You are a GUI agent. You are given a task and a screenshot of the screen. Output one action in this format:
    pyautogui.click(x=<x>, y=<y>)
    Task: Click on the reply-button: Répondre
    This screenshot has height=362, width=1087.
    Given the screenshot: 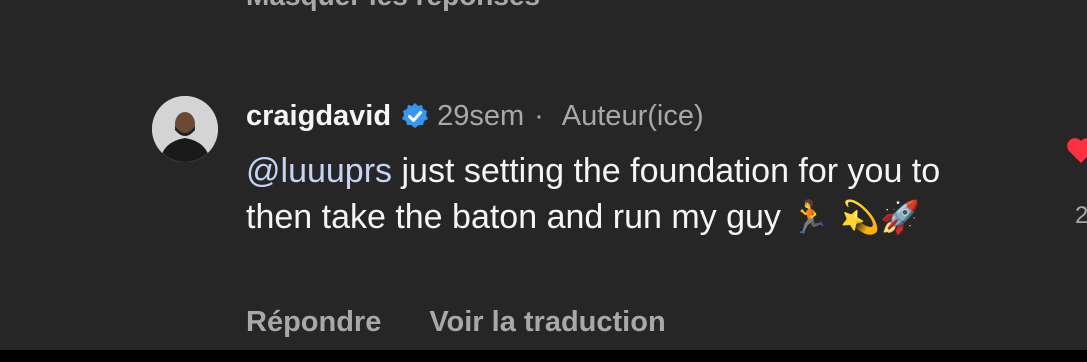 What is the action you would take?
    pyautogui.click(x=313, y=322)
    